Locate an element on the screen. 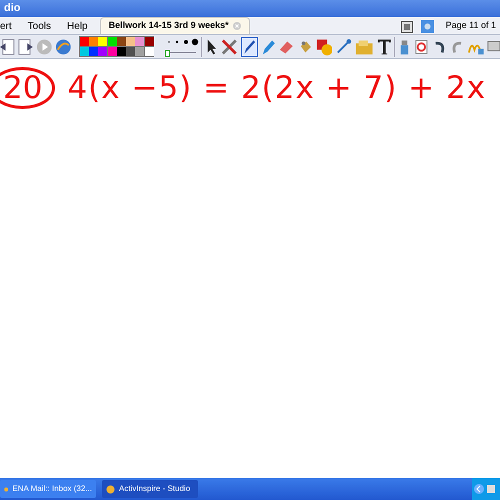 This screenshot has width=500, height=500. highlighter-icon is located at coordinates (268, 47).